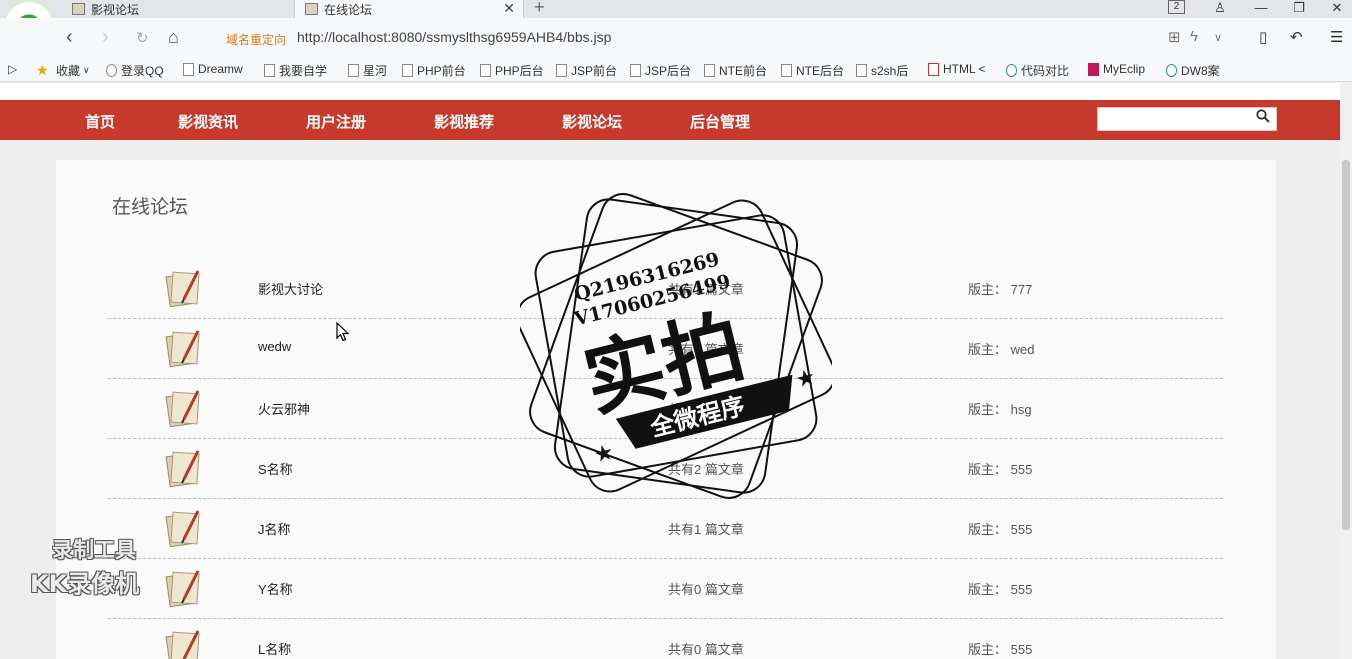  What do you see at coordinates (1296, 37) in the screenshot?
I see `undo-icon: ↶` at bounding box center [1296, 37].